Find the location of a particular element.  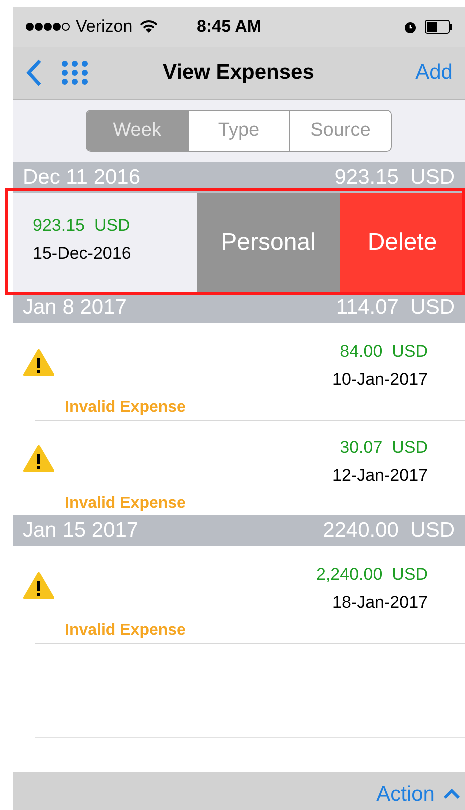

action-button: Action is located at coordinates (418, 794).